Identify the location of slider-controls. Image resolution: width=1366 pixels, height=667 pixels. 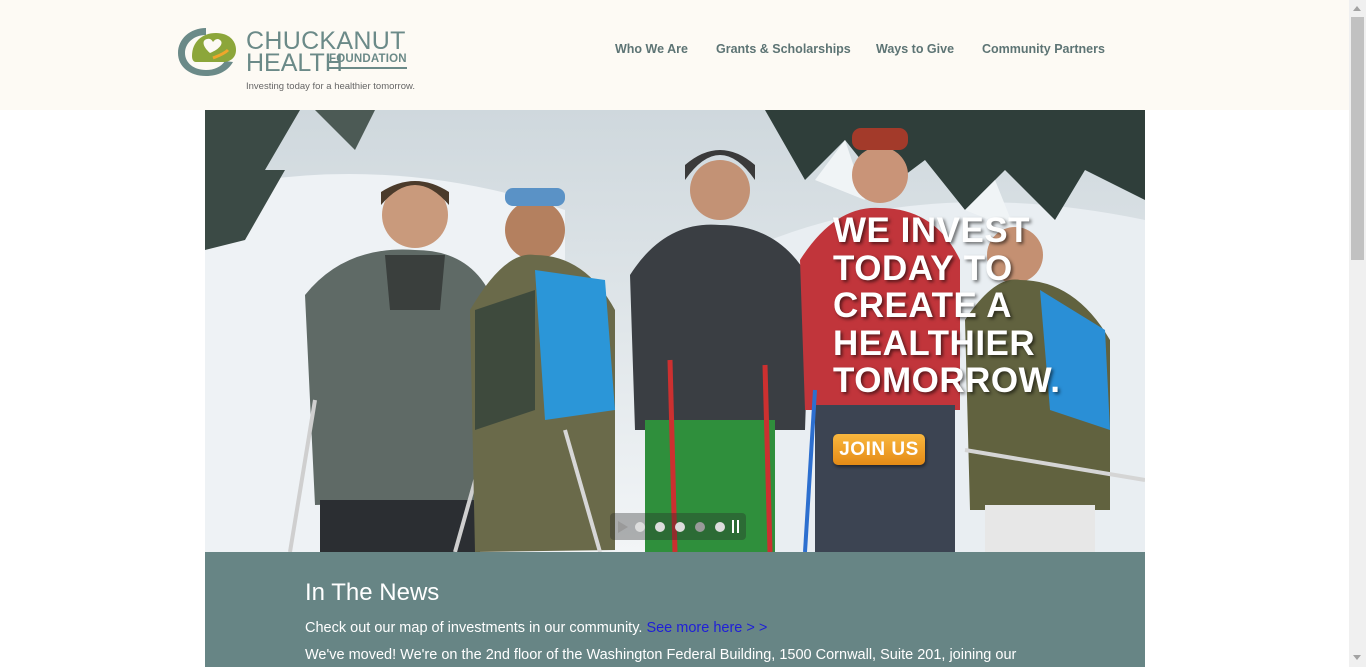
(678, 526).